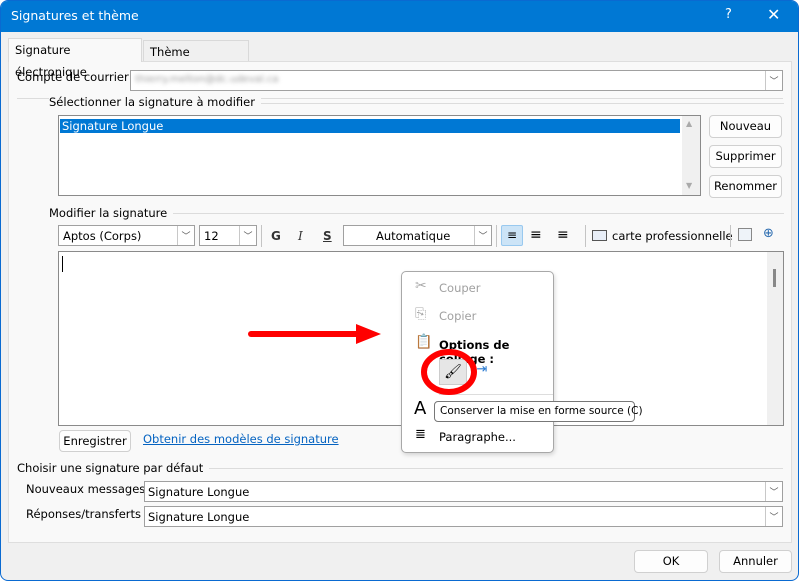 This screenshot has width=799, height=581. I want to click on font-select: Aptos (Corps) ﹀, so click(126, 235).